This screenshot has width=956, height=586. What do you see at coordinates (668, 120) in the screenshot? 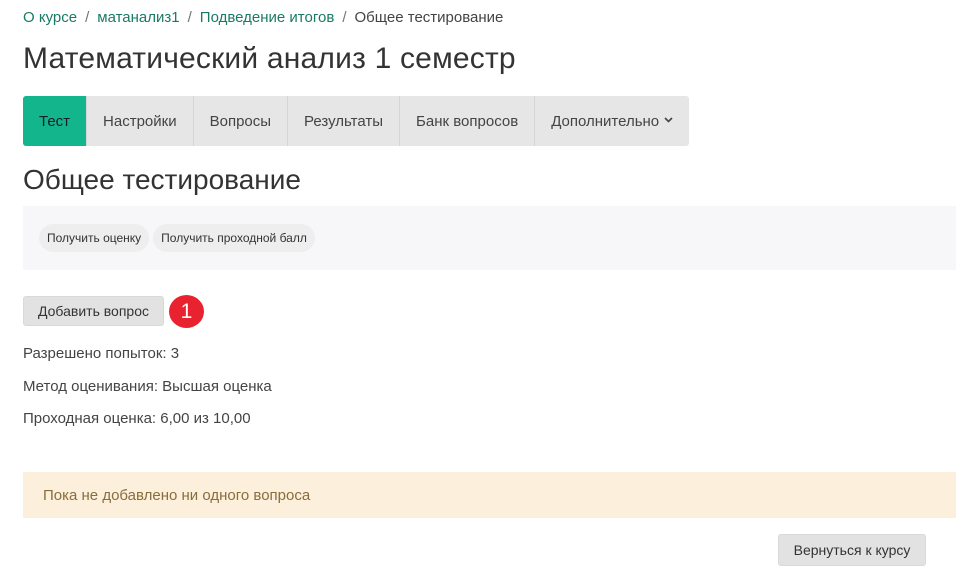
I see `chevron-down-icon` at bounding box center [668, 120].